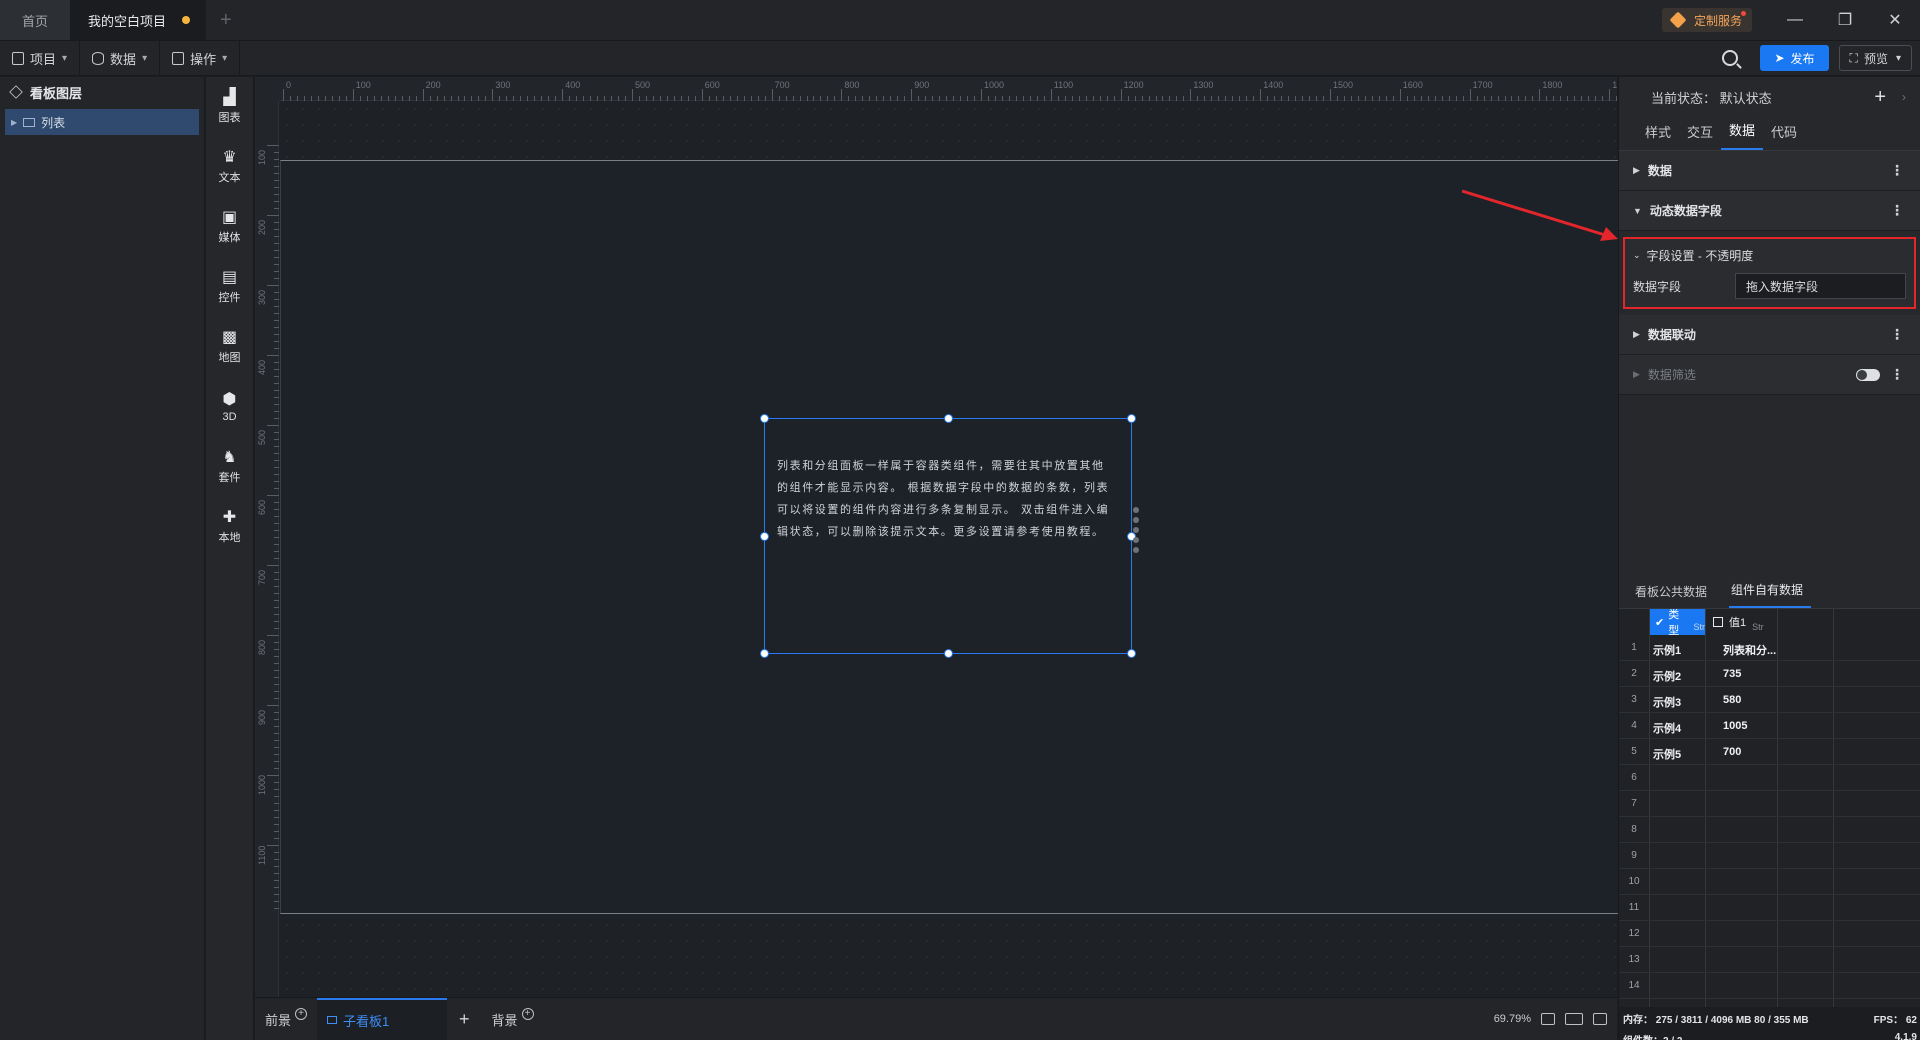 This screenshot has width=1920, height=1040. I want to click on tab-data: 数据, so click(1742, 135).